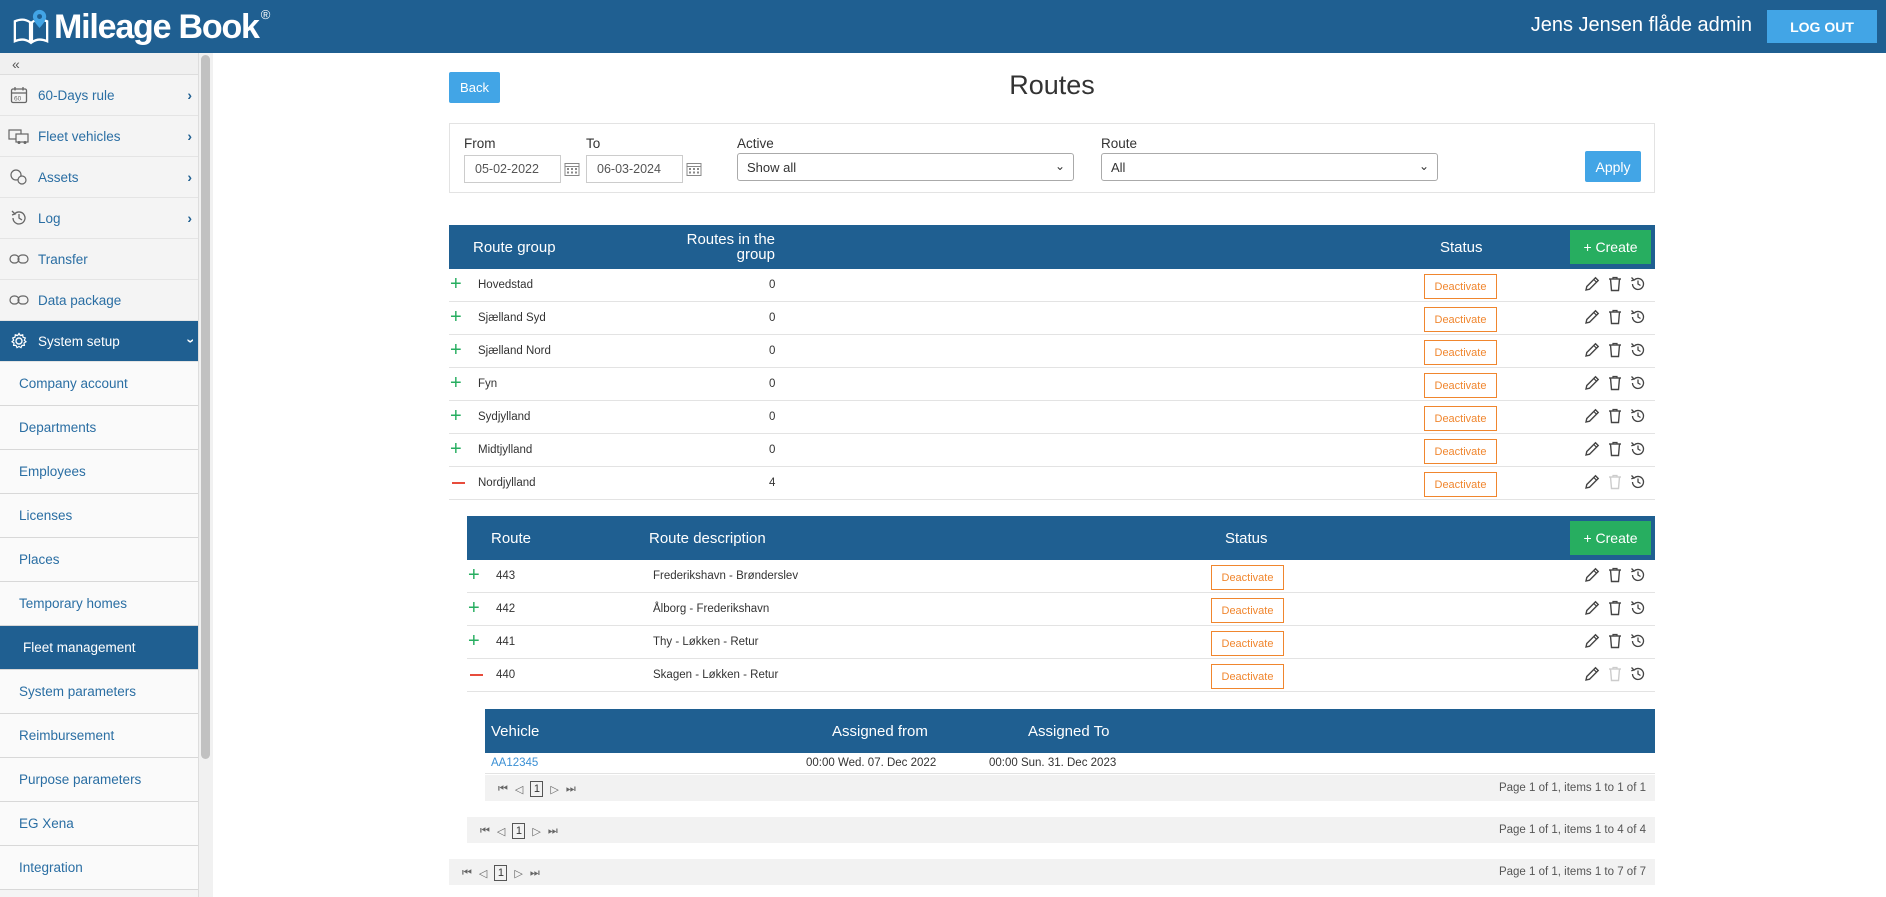 The image size is (1886, 897). I want to click on create-route-group-button: + Create, so click(1610, 247).